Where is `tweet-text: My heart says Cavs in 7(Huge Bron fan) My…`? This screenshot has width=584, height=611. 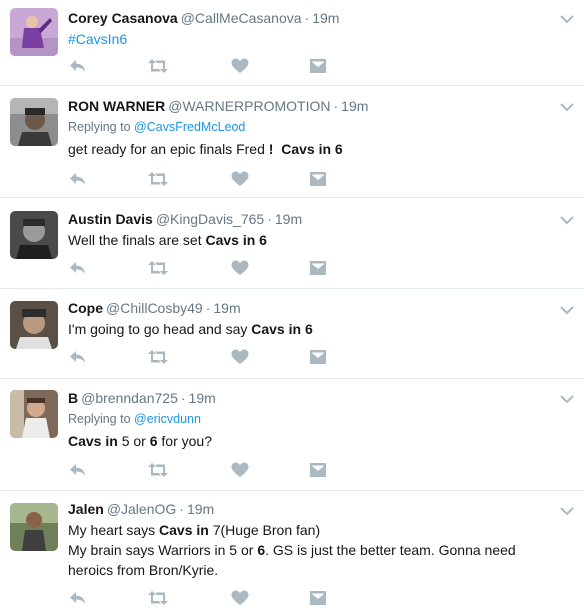 tweet-text: My heart says Cavs in 7(Huge Bron fan) My… is located at coordinates (314, 550).